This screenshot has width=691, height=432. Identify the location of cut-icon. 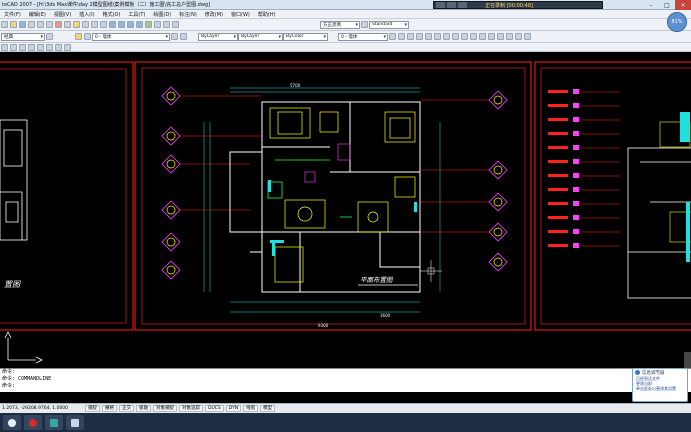
(58, 24).